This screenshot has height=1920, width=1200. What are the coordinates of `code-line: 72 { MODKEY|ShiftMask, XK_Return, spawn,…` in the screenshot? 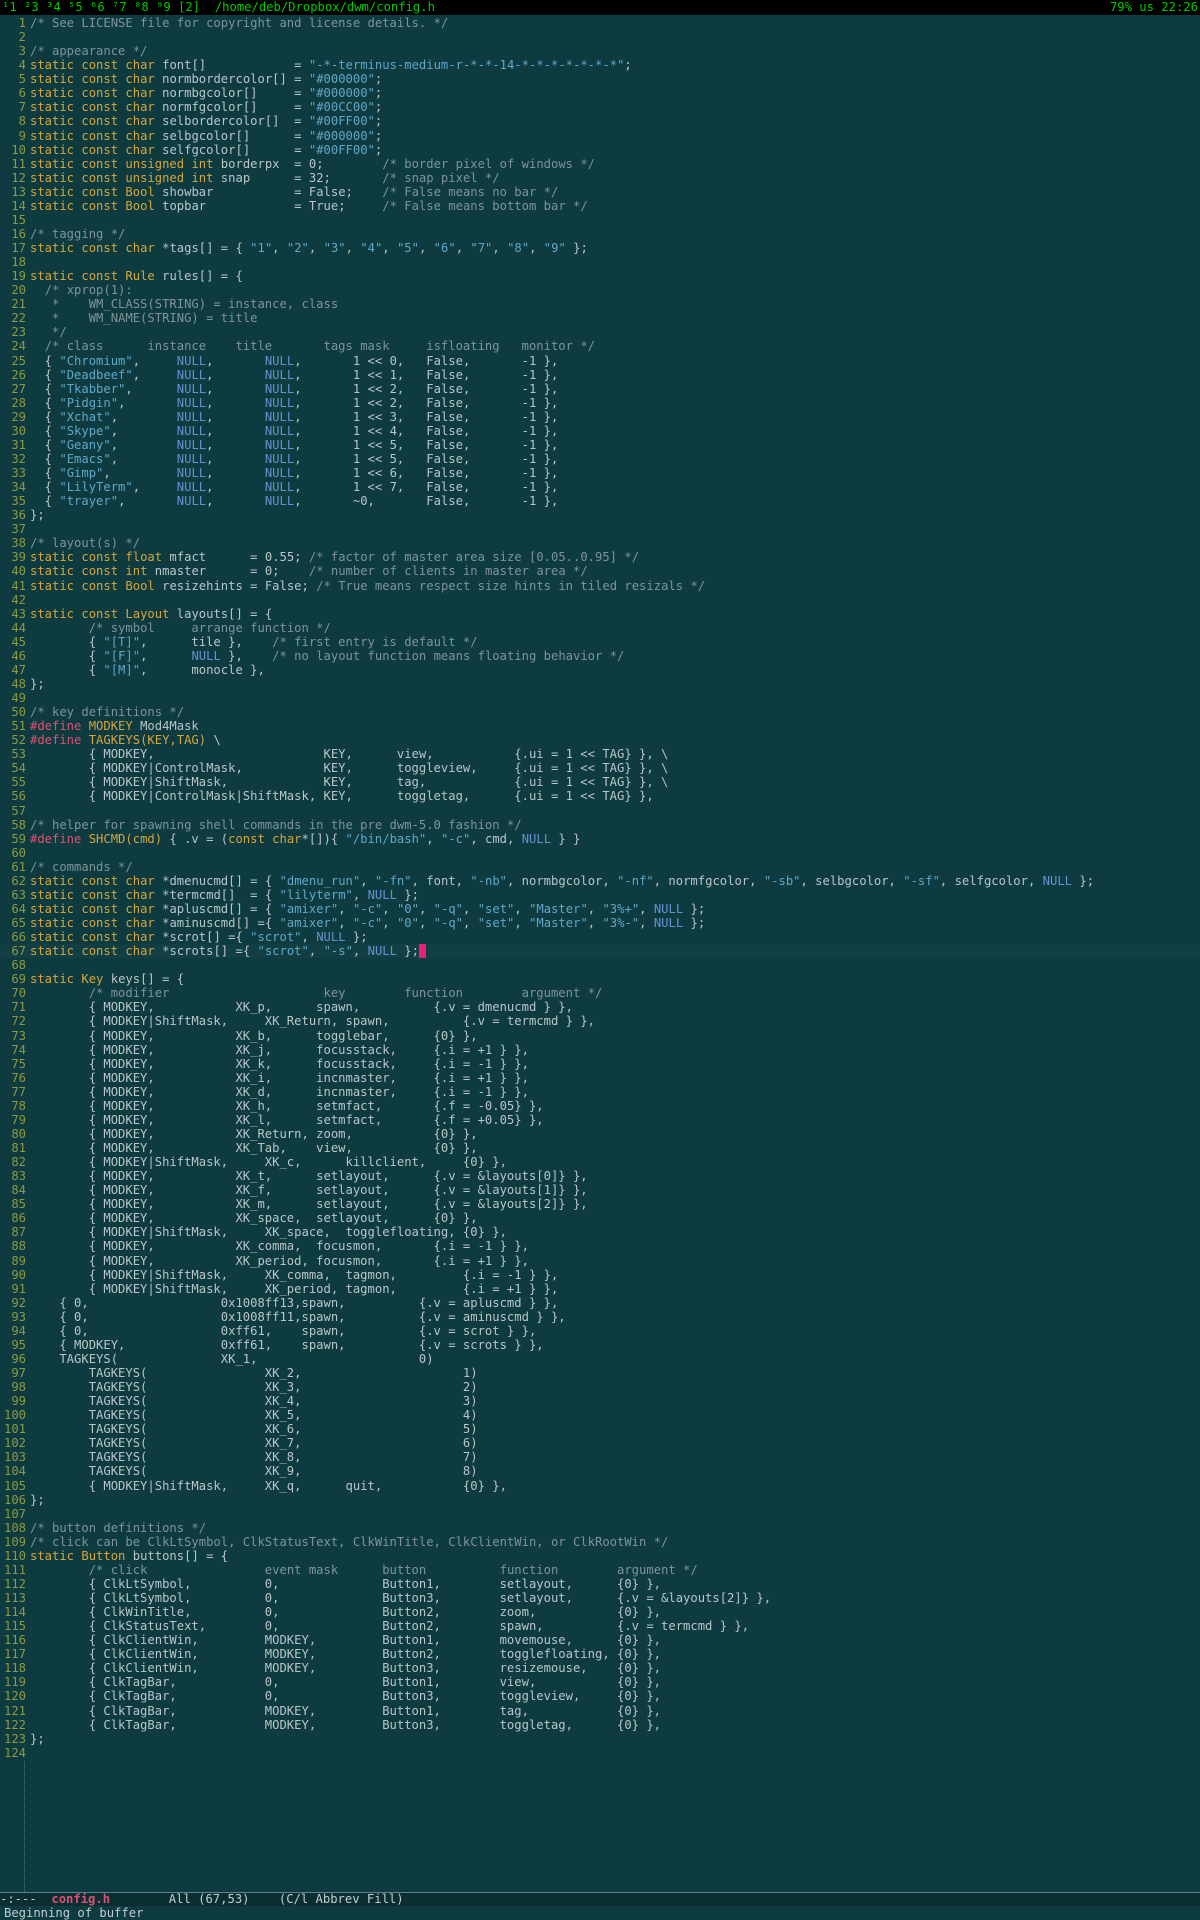 It's located at (600, 1021).